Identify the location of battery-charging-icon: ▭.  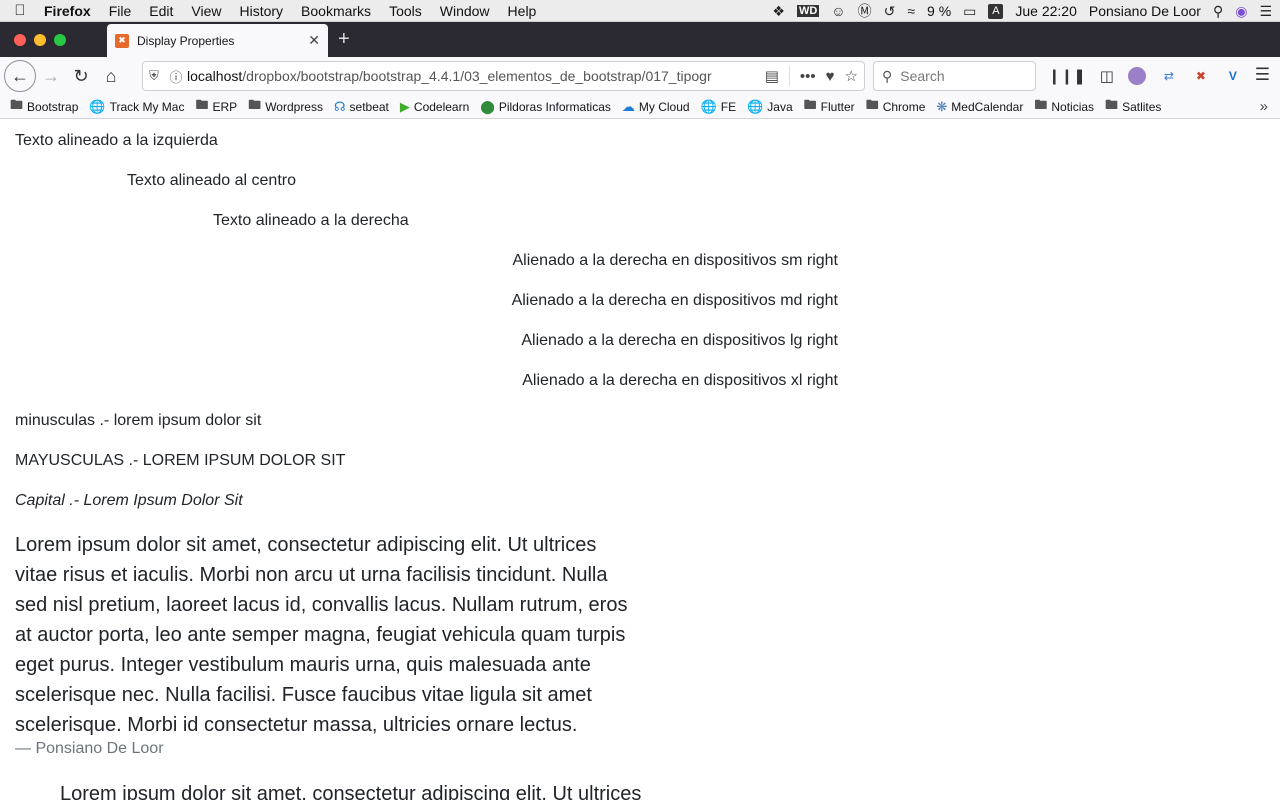
(969, 11).